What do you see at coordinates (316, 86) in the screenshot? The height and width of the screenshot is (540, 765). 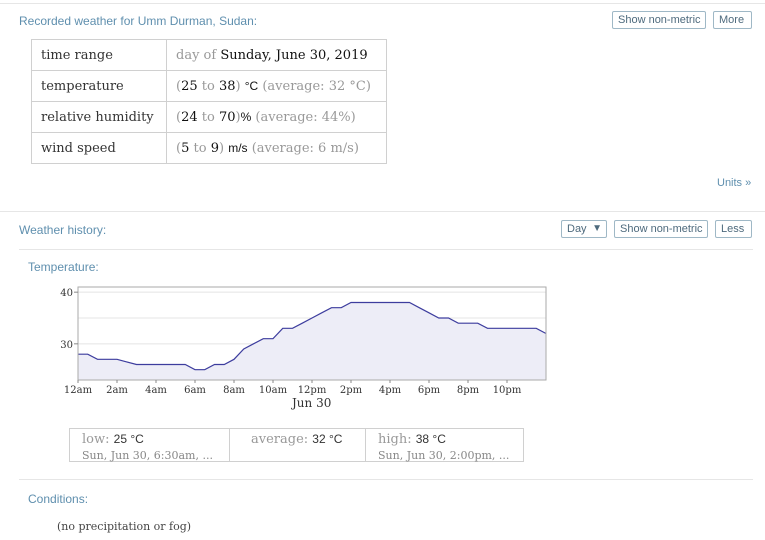 I see `temperature-average: (average: 32 °C)` at bounding box center [316, 86].